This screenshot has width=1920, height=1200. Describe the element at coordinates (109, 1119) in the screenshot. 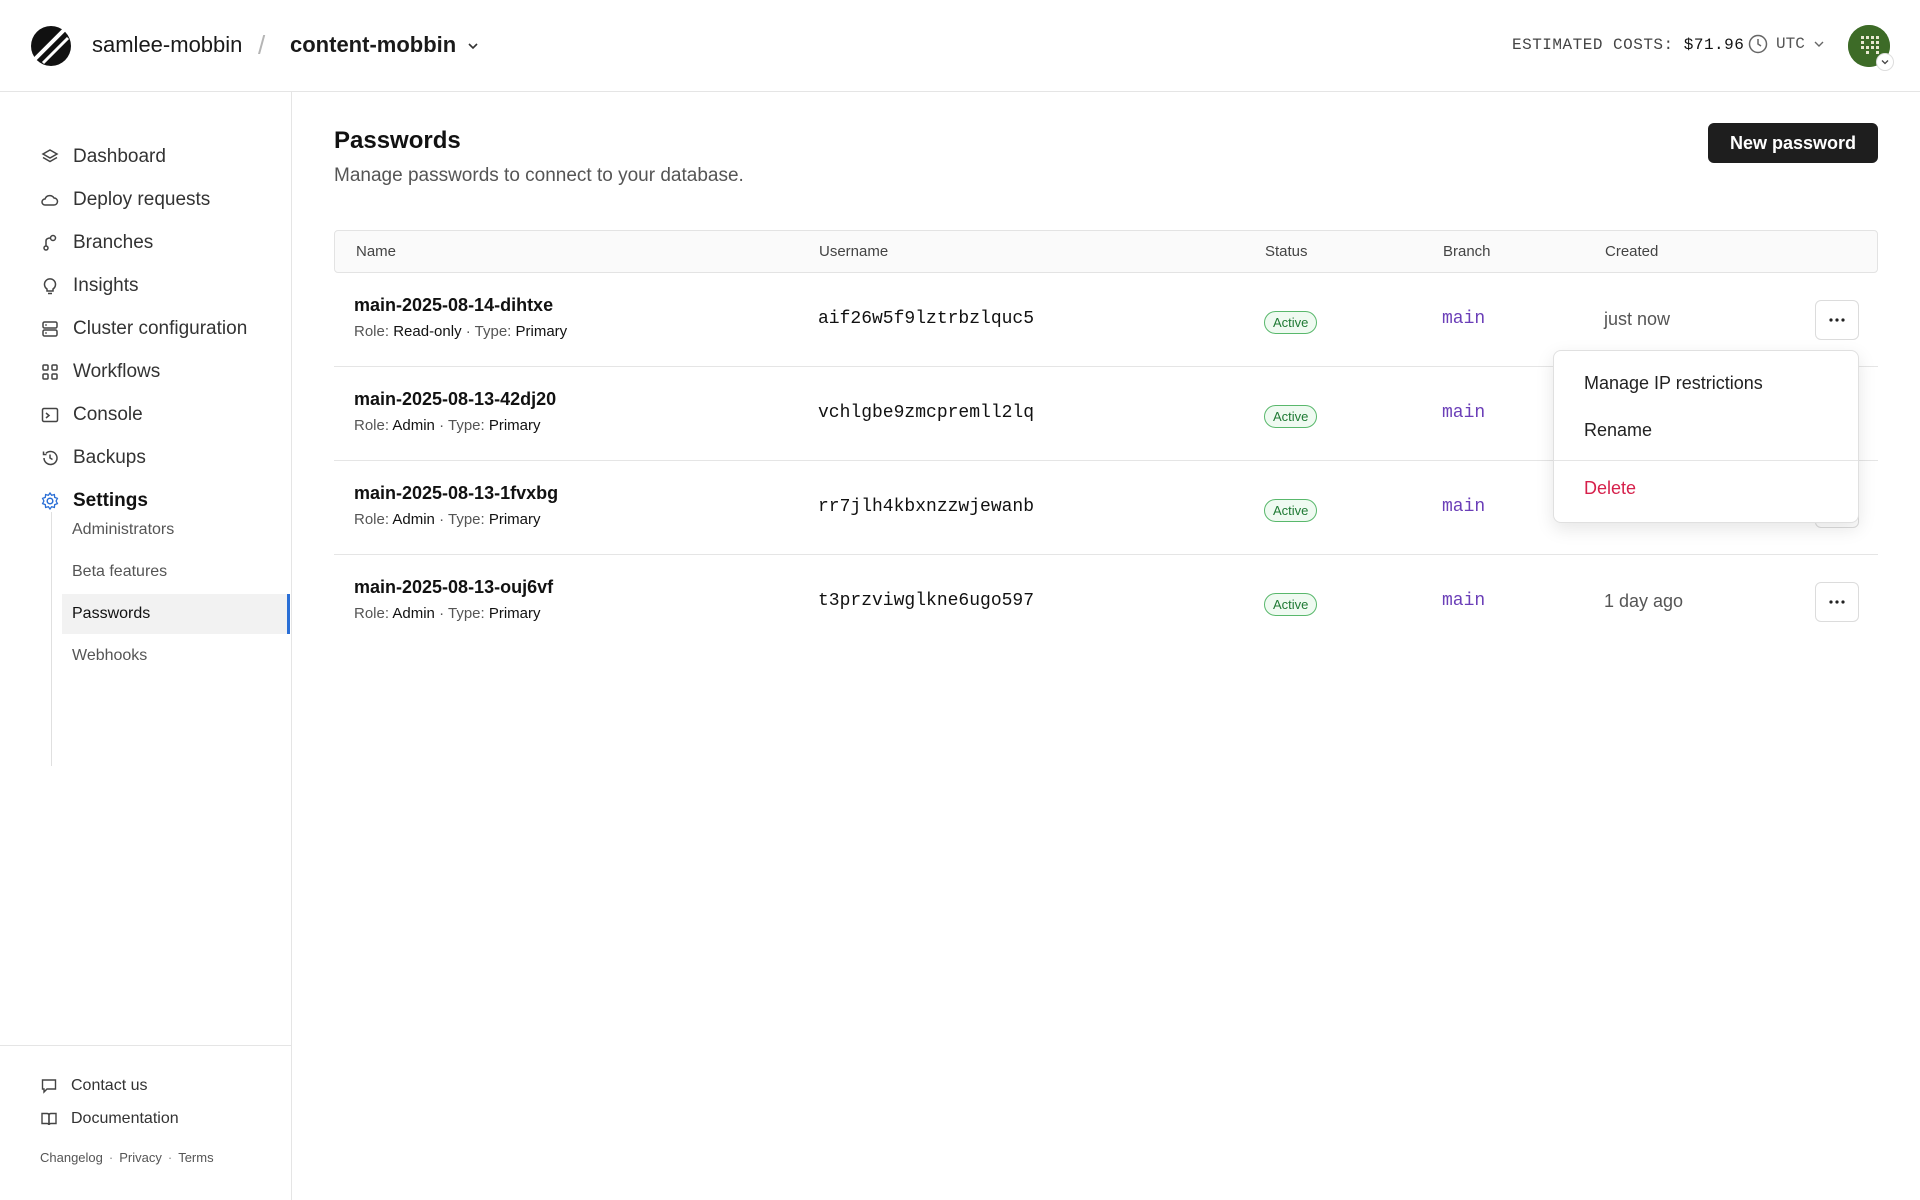

I see `documentation-link: Documentation` at that location.